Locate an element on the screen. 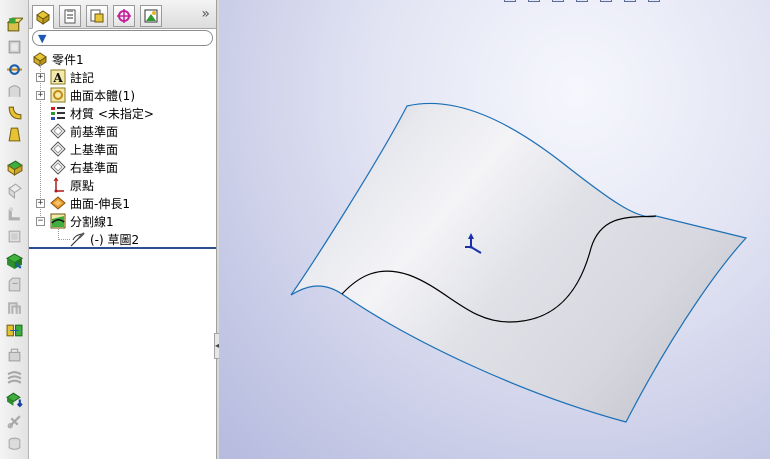 This screenshot has width=770, height=459. configuration-manager-icon is located at coordinates (97, 16).